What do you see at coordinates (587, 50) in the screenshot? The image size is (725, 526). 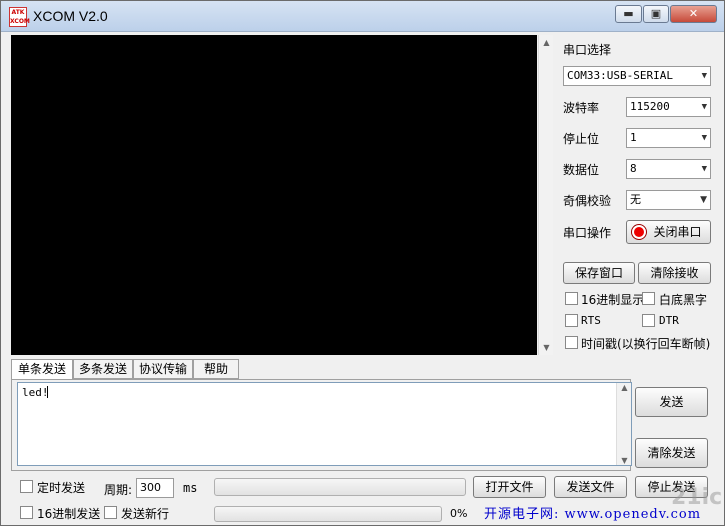 I see `port-label: 串口选择` at bounding box center [587, 50].